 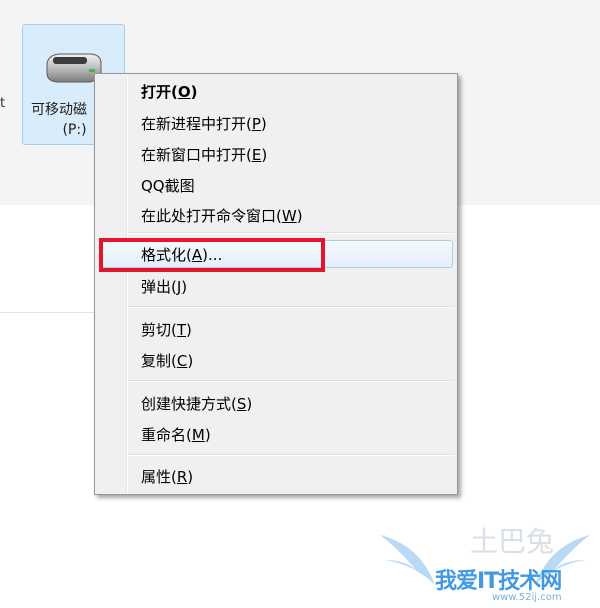 I want to click on menu-gutter, so click(x=127, y=284).